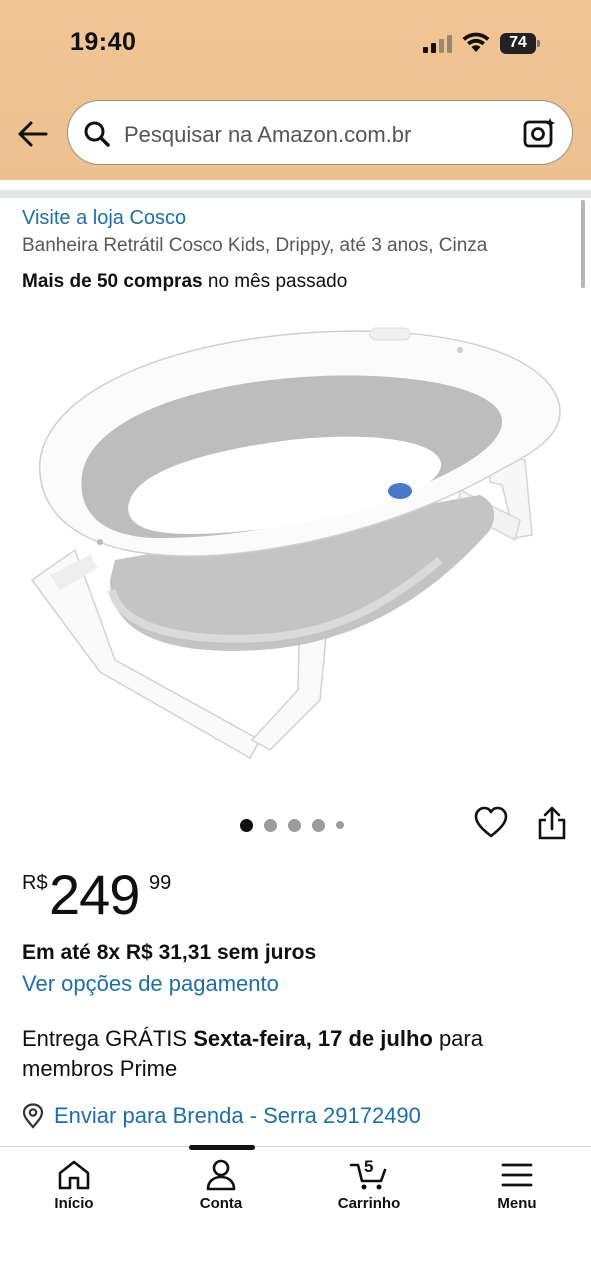 The image size is (591, 1280). What do you see at coordinates (94, 894) in the screenshot?
I see `price-whole: 249` at bounding box center [94, 894].